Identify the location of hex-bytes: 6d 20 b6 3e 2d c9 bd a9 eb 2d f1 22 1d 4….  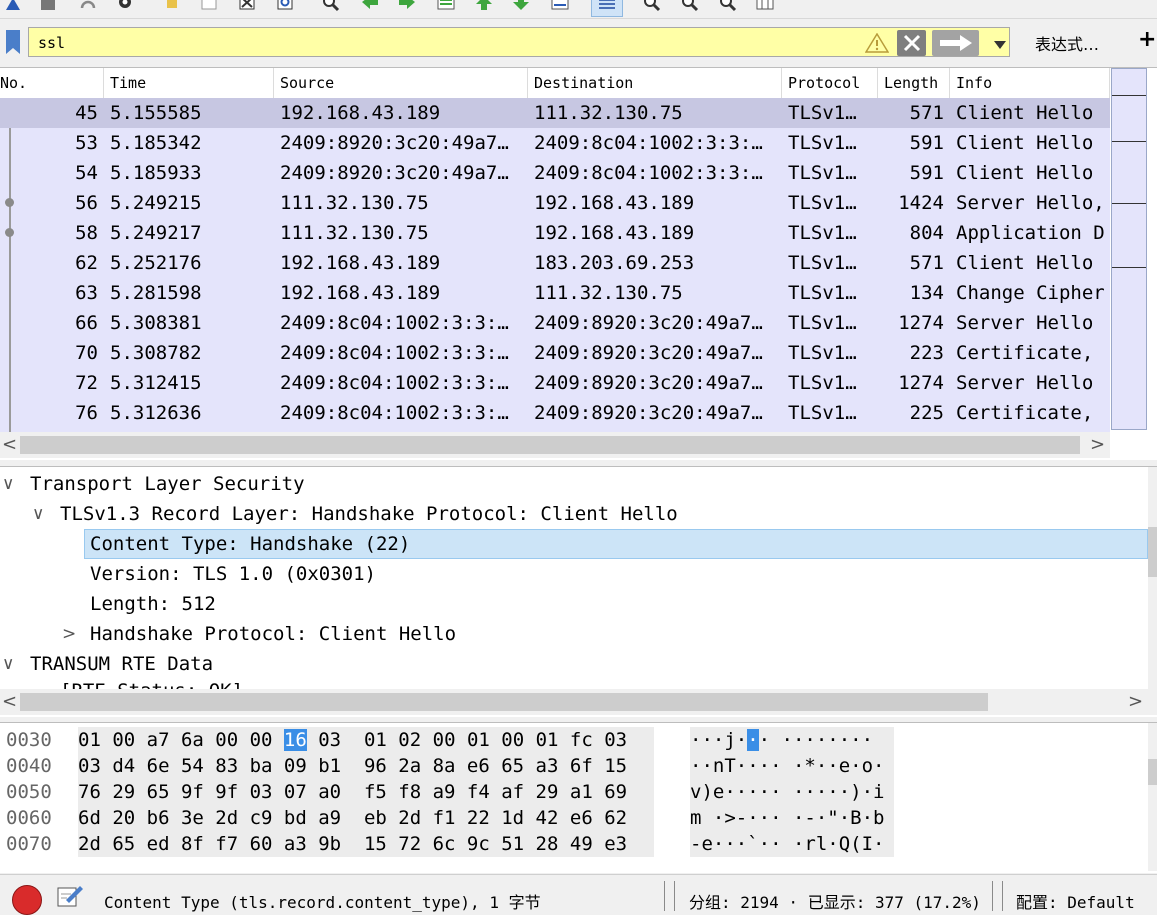
(366, 818).